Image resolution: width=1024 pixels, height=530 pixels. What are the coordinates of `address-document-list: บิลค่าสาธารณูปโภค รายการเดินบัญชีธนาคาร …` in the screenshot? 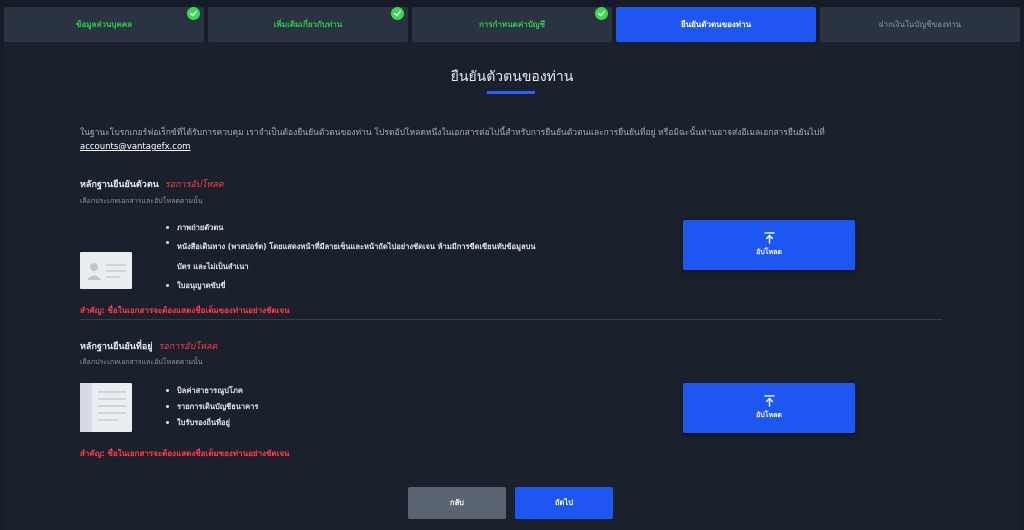 It's located at (316, 409).